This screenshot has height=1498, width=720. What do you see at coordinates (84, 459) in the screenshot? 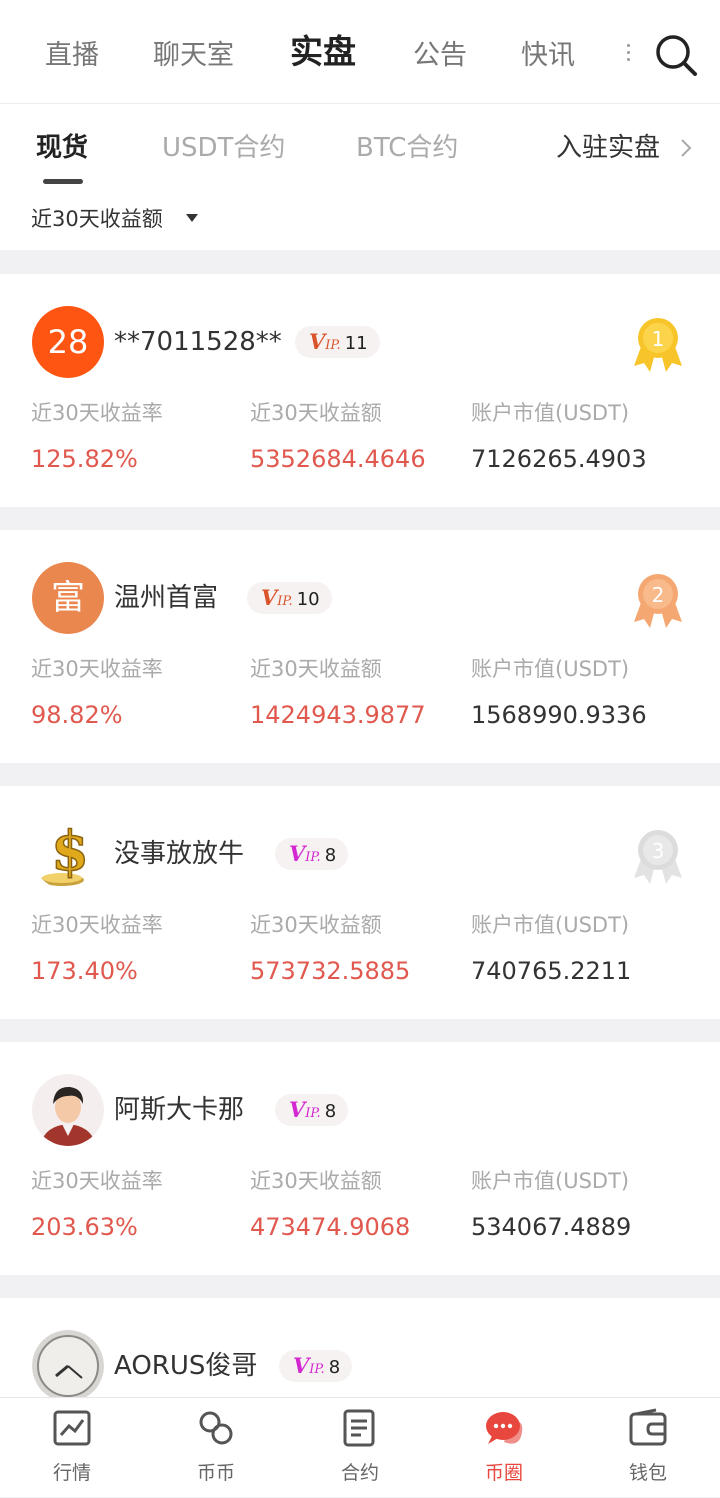
I see `value-rate: 125.82%` at bounding box center [84, 459].